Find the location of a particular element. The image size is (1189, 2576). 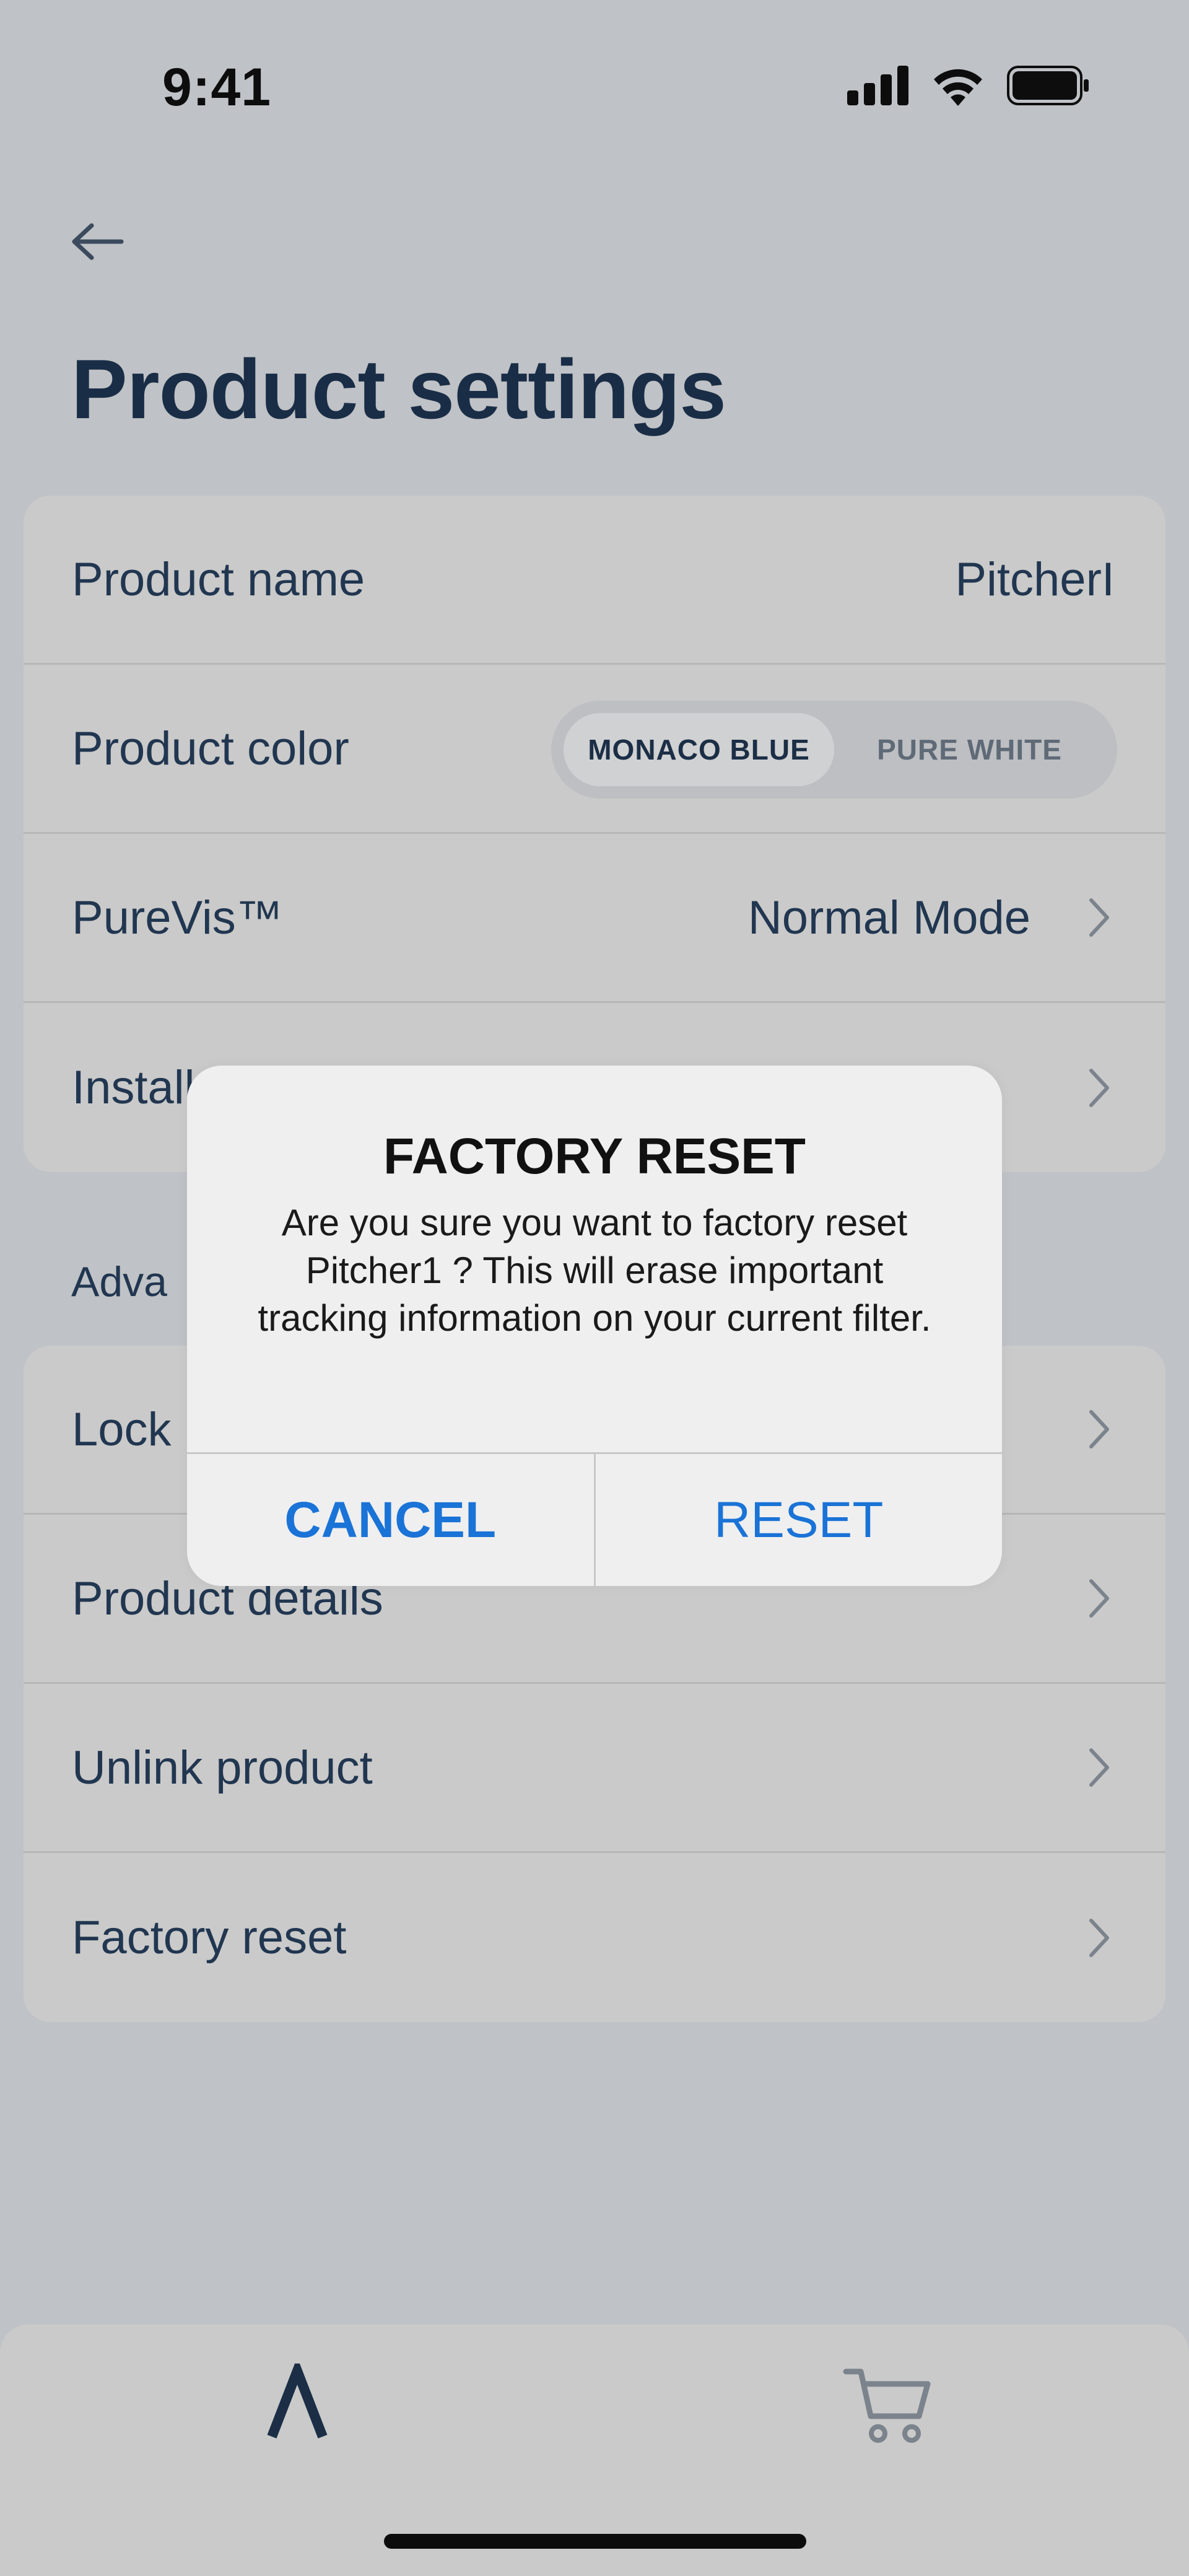

alert-buttons: CANCEL RESET is located at coordinates (594, 1519).